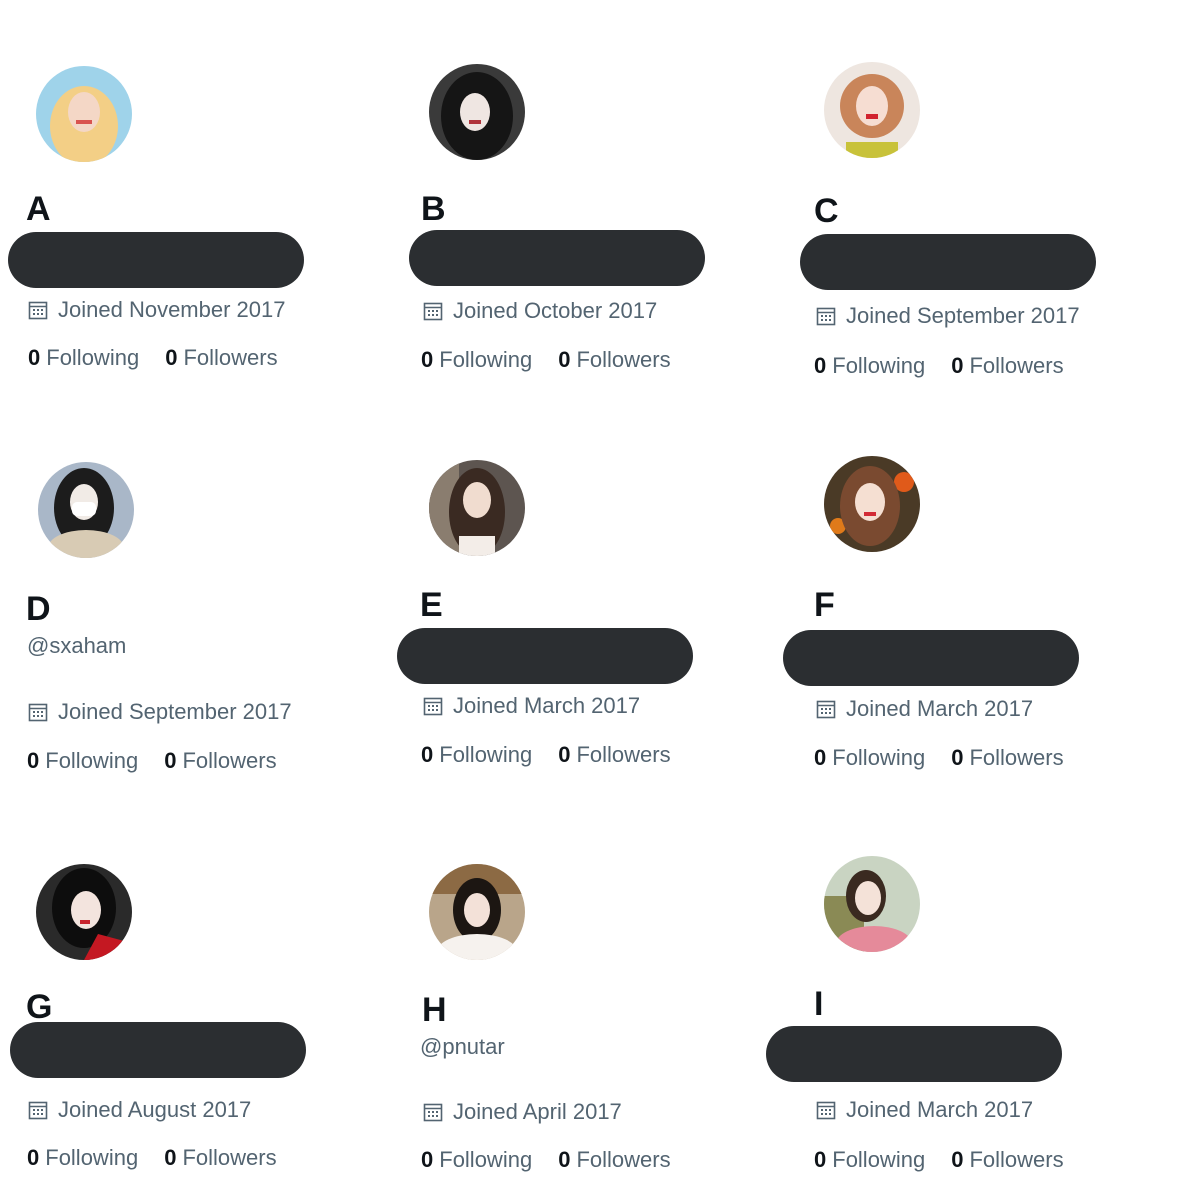 The width and height of the screenshot is (1200, 1200). What do you see at coordinates (38, 609) in the screenshot?
I see `profile-label: D` at bounding box center [38, 609].